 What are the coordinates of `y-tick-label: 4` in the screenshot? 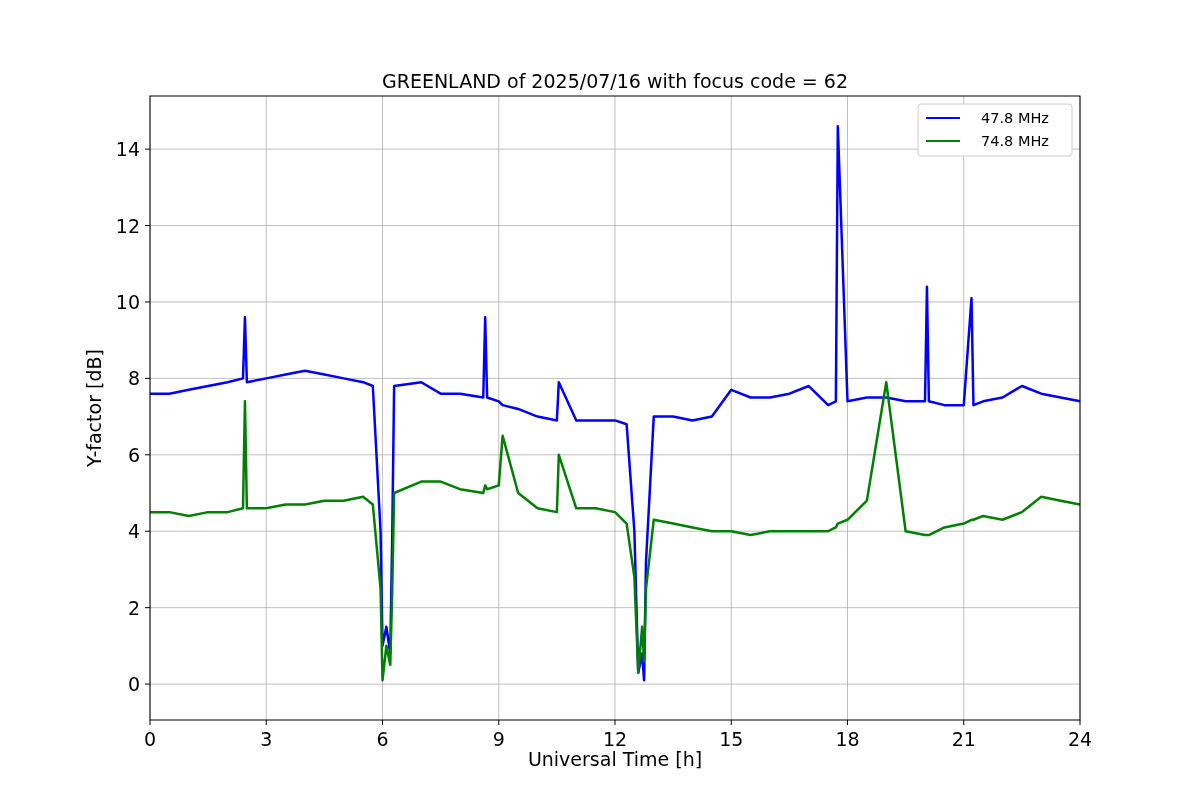 It's located at (133, 531).